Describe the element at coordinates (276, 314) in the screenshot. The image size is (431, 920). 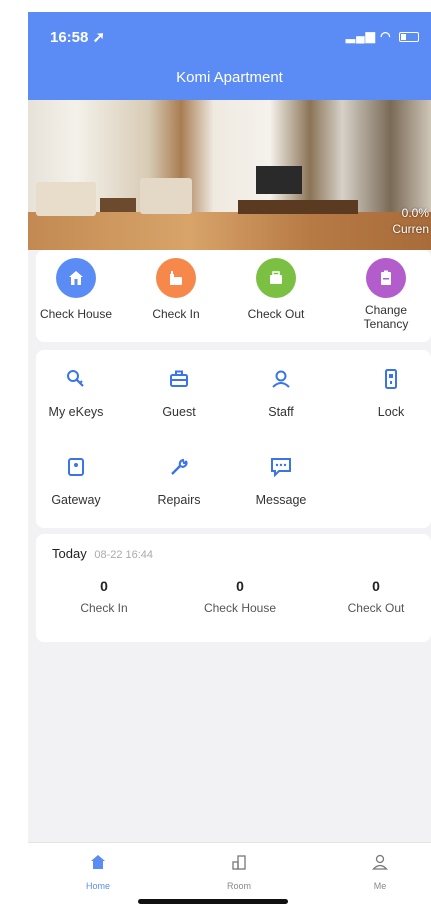
I see `check-out-label: Check Out` at that location.